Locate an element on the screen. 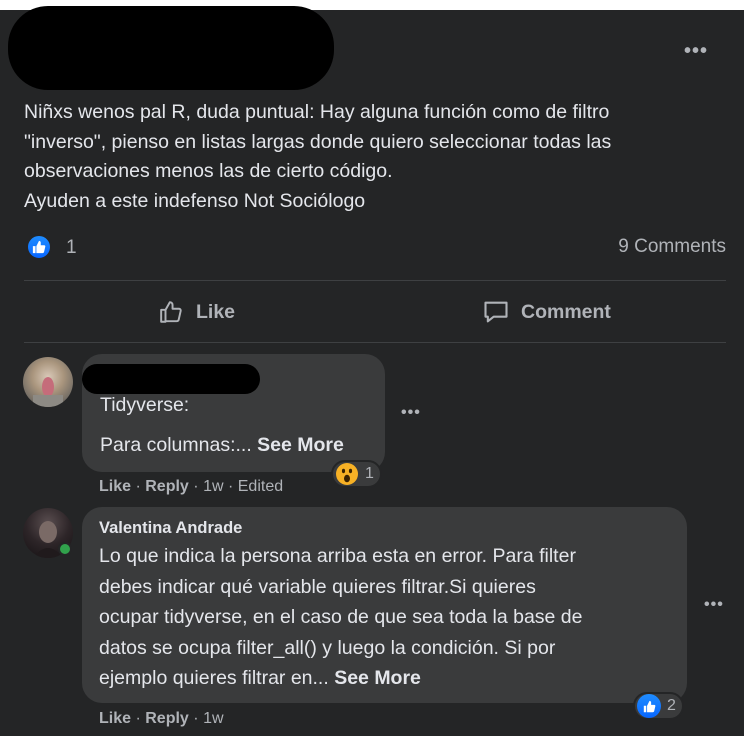 The image size is (744, 736). comment-text-line: ejemplo quieres filtrar en... See More is located at coordinates (341, 678).